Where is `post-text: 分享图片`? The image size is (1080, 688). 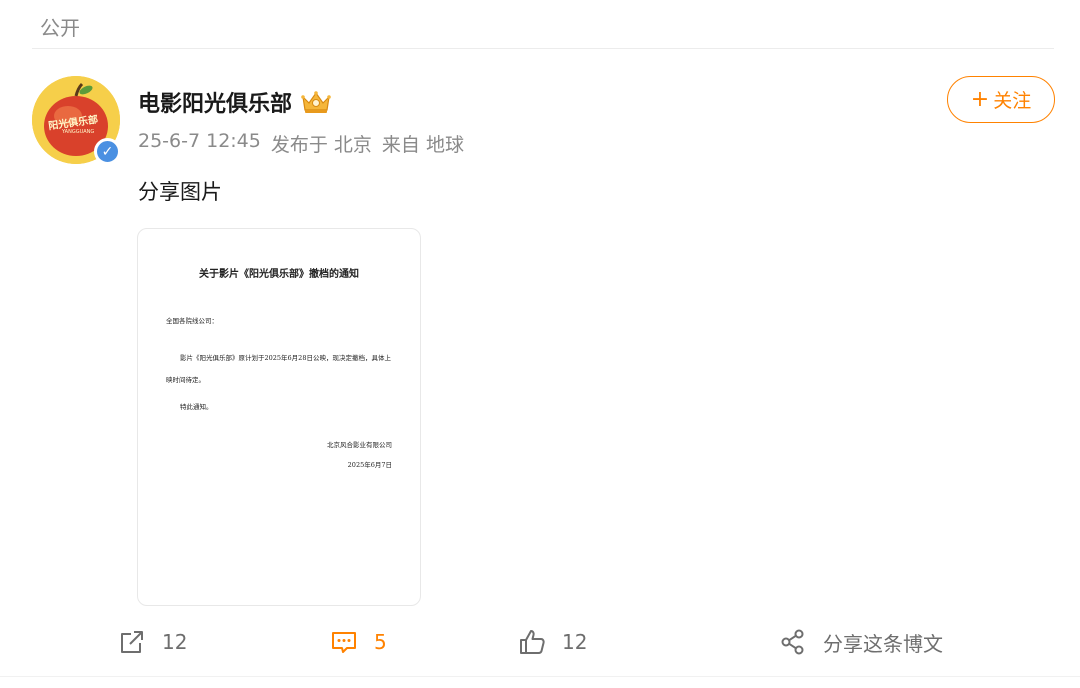 post-text: 分享图片 is located at coordinates (180, 192).